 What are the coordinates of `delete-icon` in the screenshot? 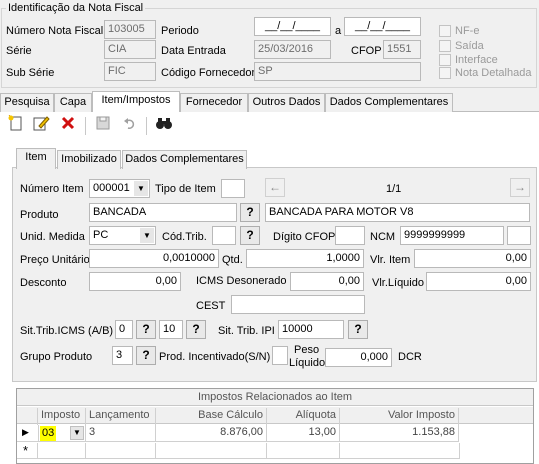 It's located at (68, 125).